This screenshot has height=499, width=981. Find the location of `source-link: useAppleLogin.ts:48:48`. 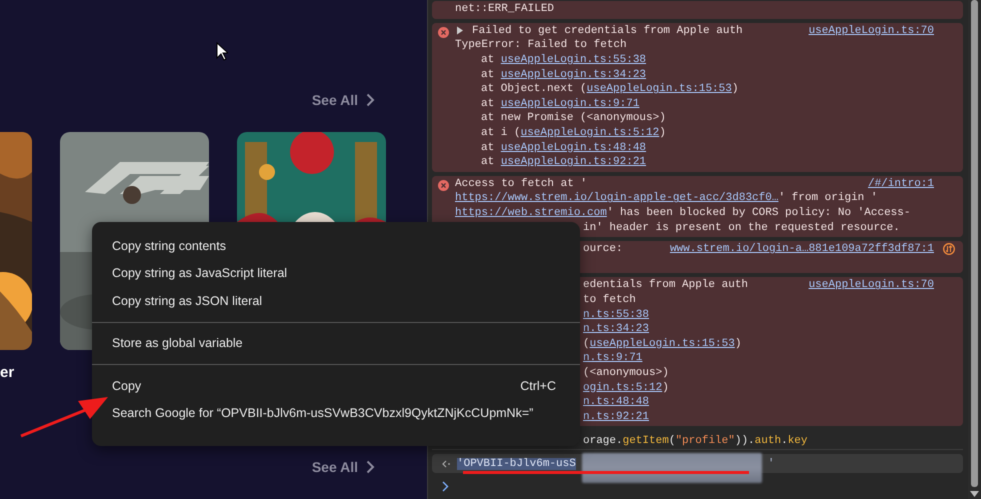

source-link: useAppleLogin.ts:48:48 is located at coordinates (573, 148).